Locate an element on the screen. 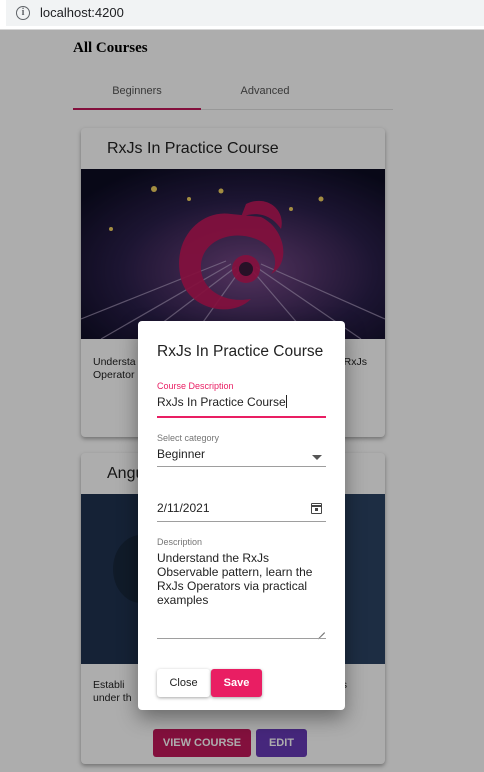 This screenshot has height=772, width=484. url-text: localhost:4200 is located at coordinates (82, 12).